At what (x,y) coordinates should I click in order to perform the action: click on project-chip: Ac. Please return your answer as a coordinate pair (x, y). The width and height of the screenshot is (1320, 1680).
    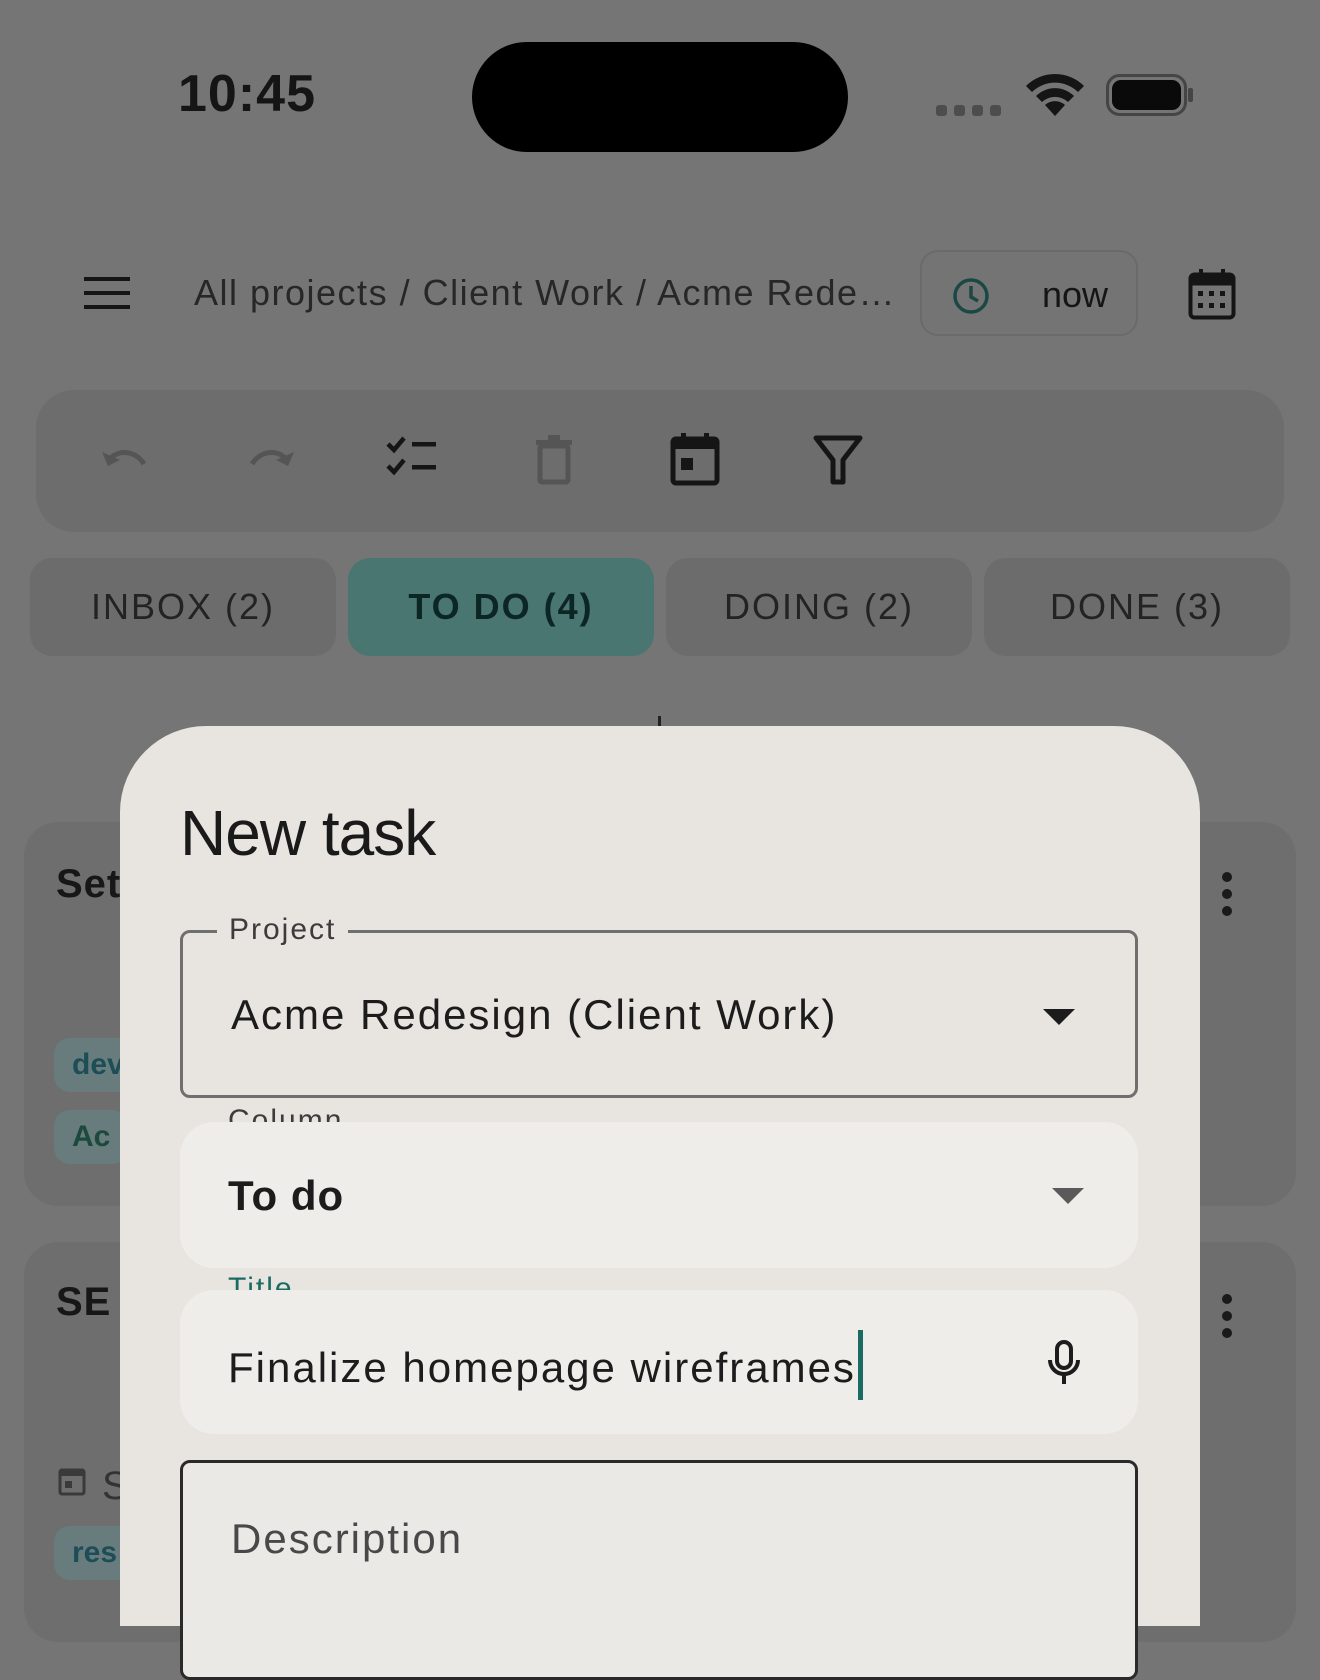
    Looking at the image, I should click on (91, 1137).